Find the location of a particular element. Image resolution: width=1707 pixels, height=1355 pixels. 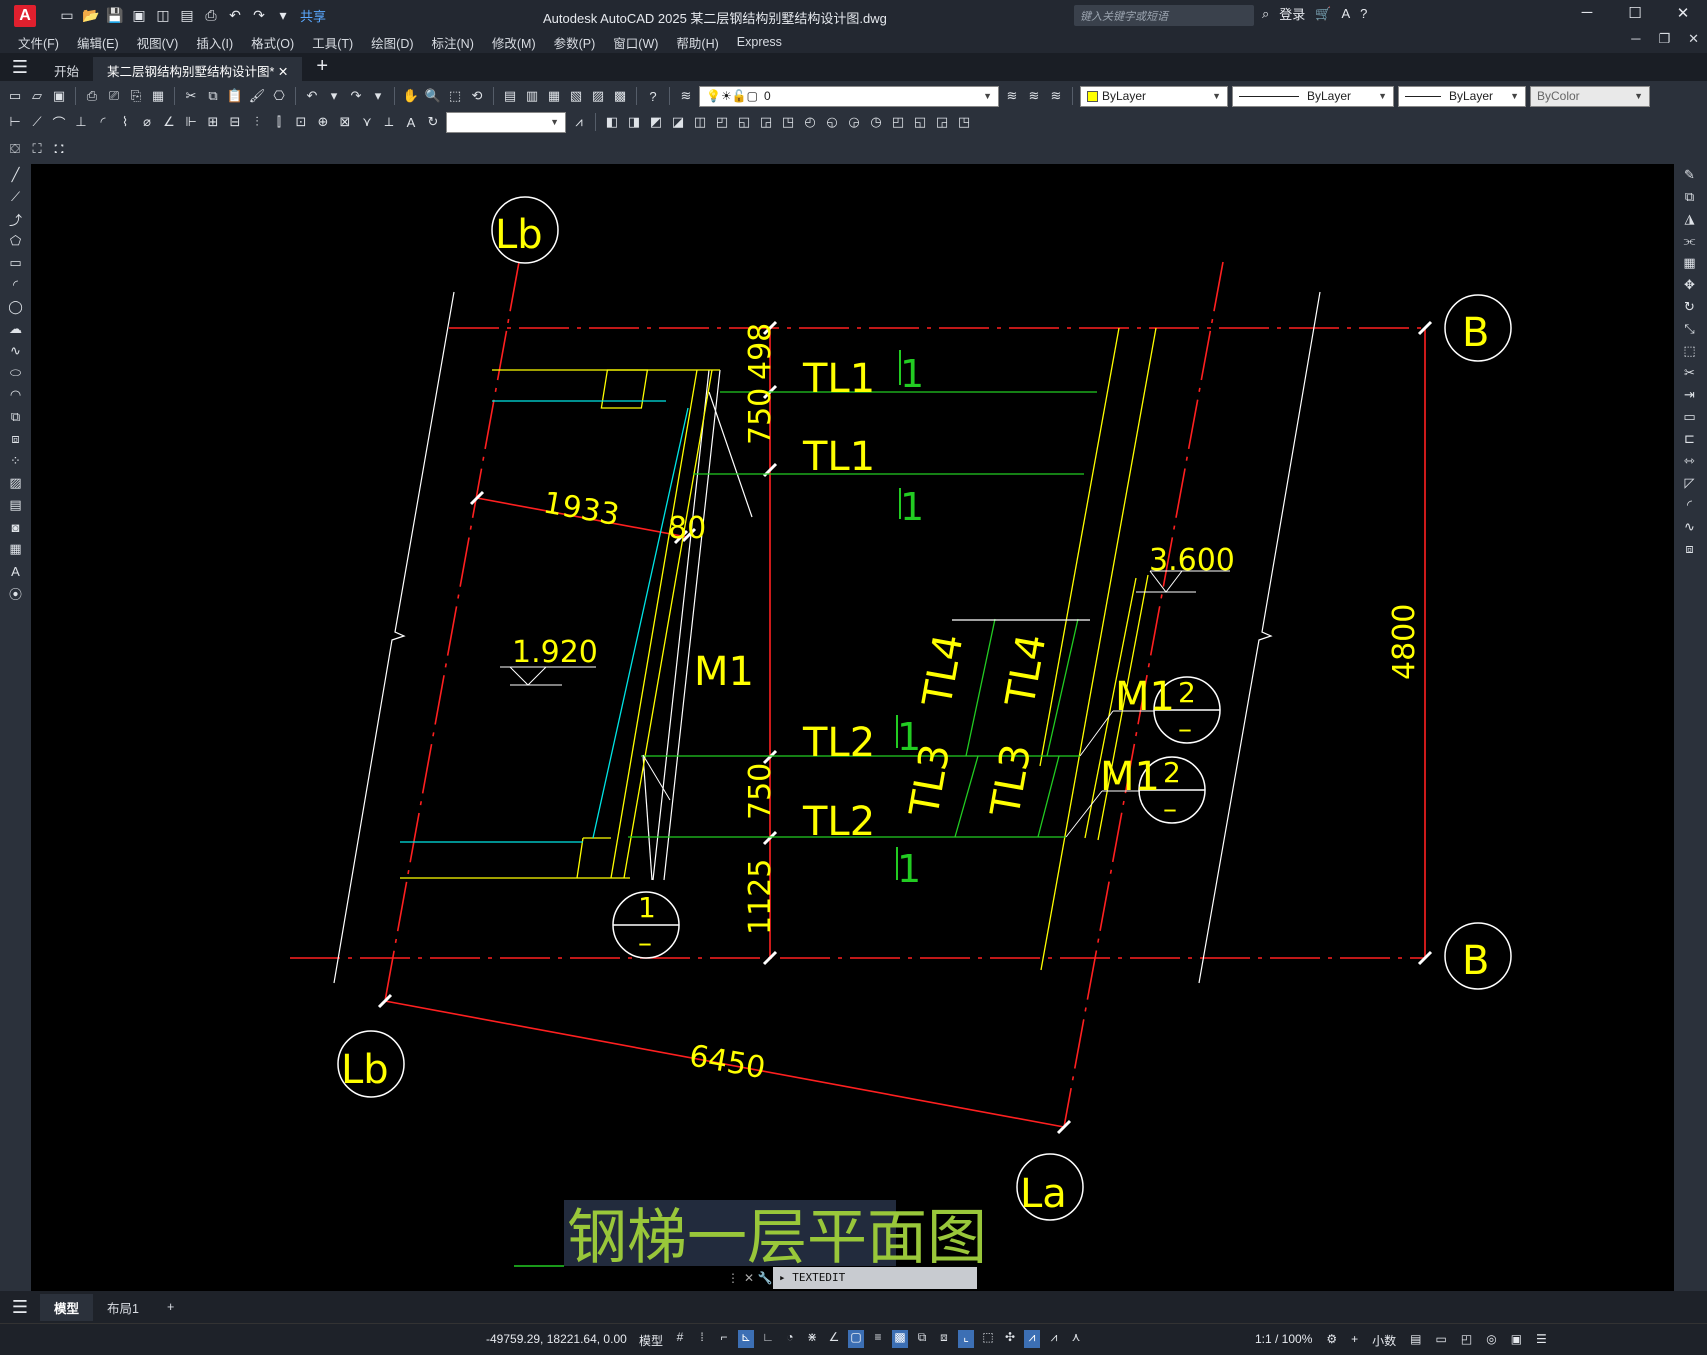

menu-file: 文件(F) is located at coordinates (38, 42).